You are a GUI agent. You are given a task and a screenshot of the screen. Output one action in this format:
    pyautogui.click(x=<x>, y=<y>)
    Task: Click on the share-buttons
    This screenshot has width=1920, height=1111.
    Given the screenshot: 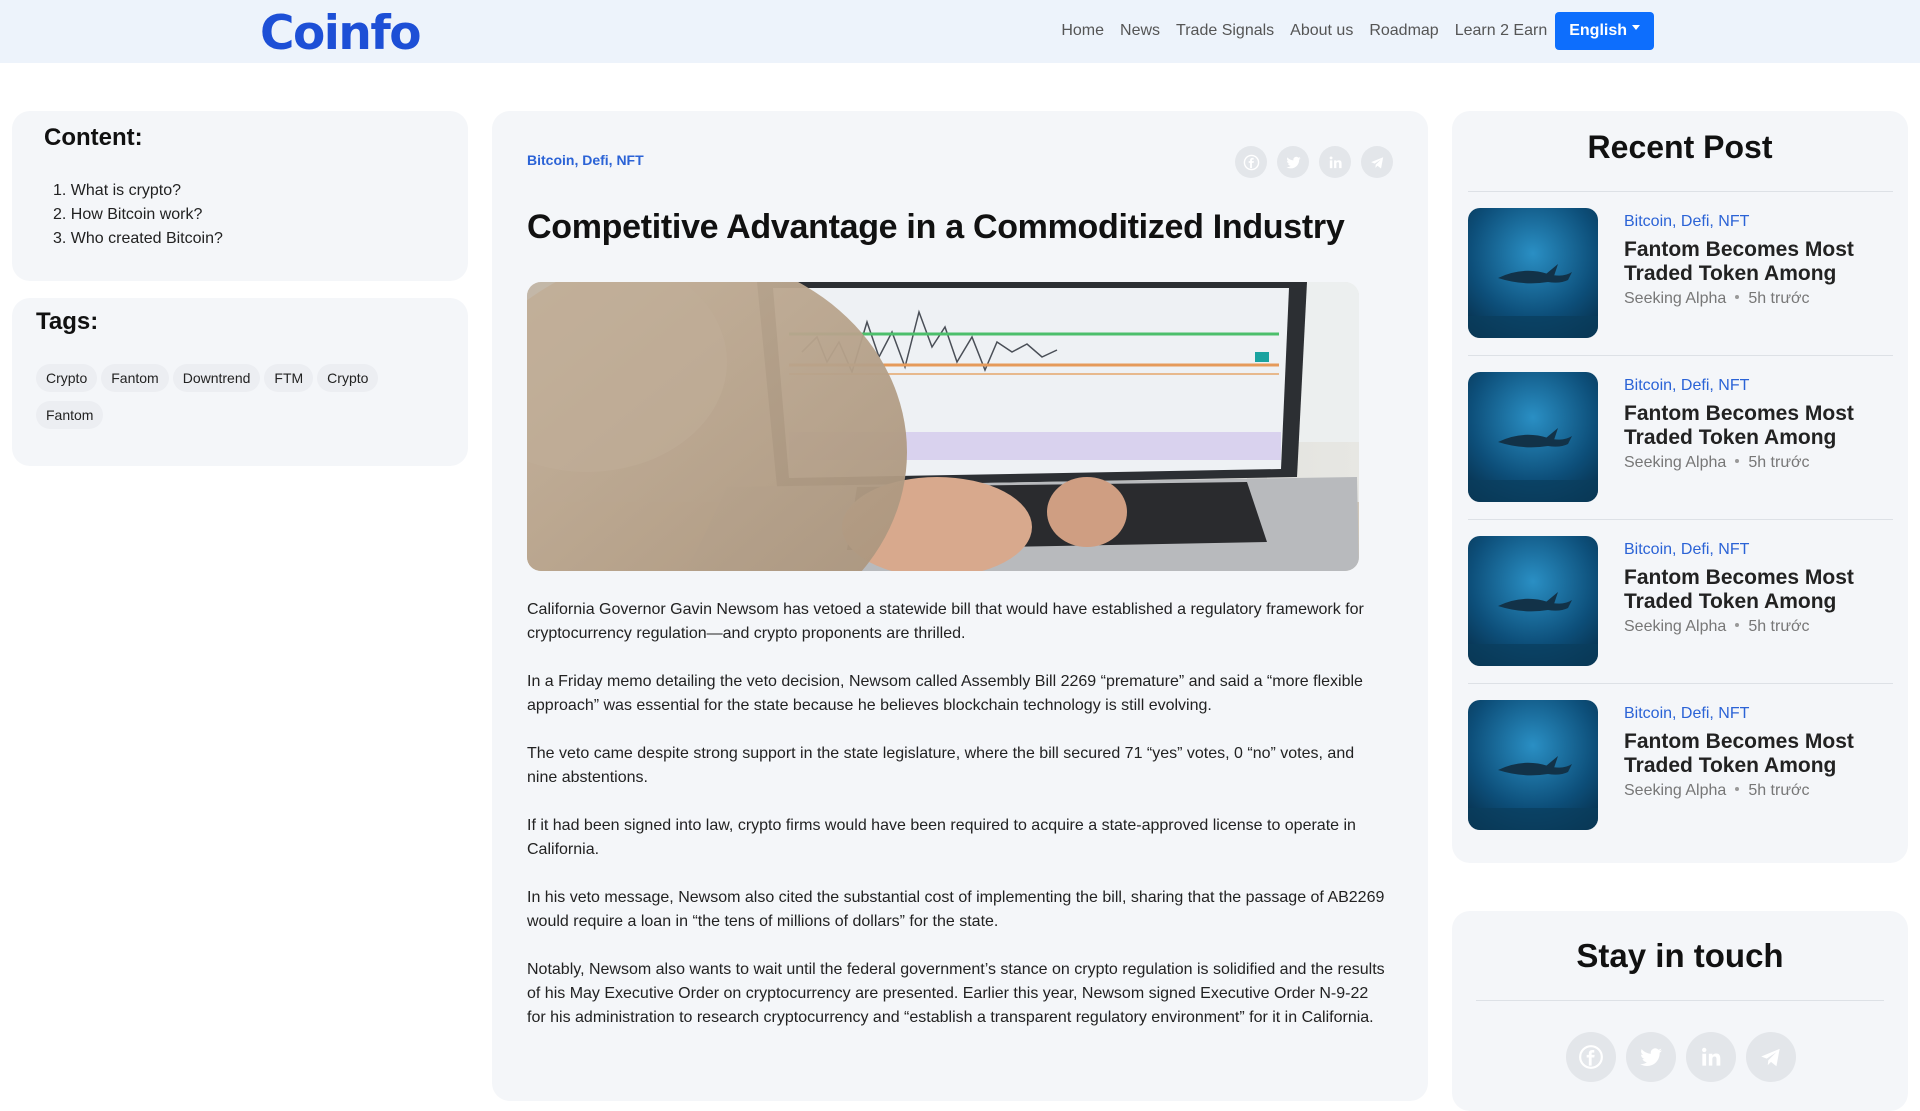 What is the action you would take?
    pyautogui.click(x=1319, y=162)
    